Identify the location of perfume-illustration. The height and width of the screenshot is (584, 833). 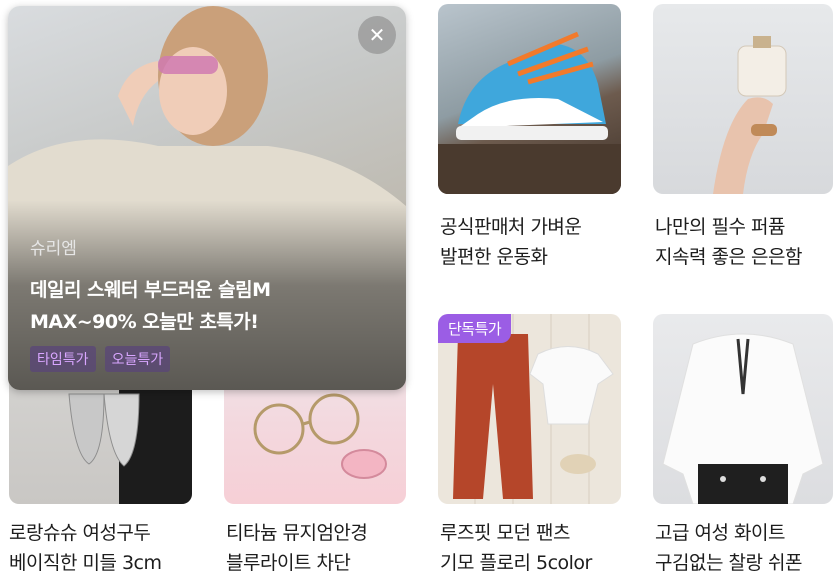
(750, 115).